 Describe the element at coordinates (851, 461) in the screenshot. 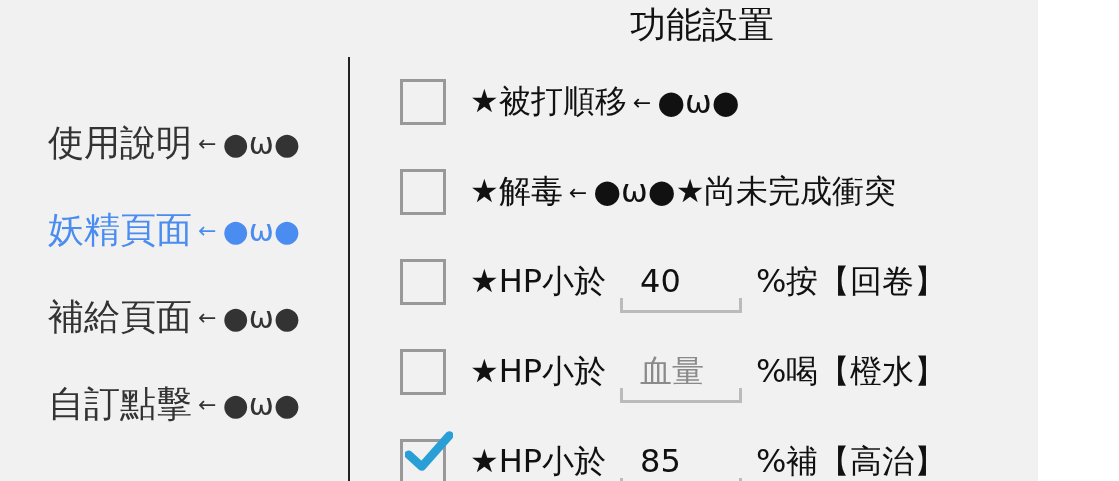

I see `option-label: %補【高治】` at that location.